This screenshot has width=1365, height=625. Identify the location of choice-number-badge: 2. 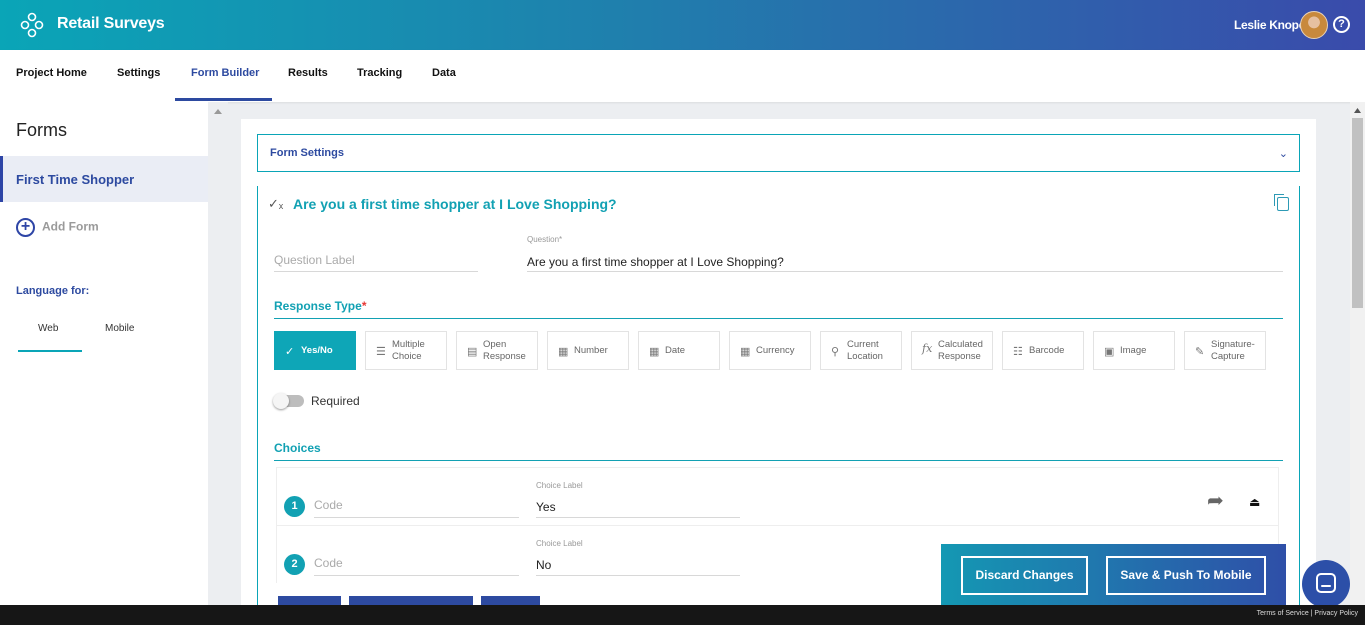
(294, 564).